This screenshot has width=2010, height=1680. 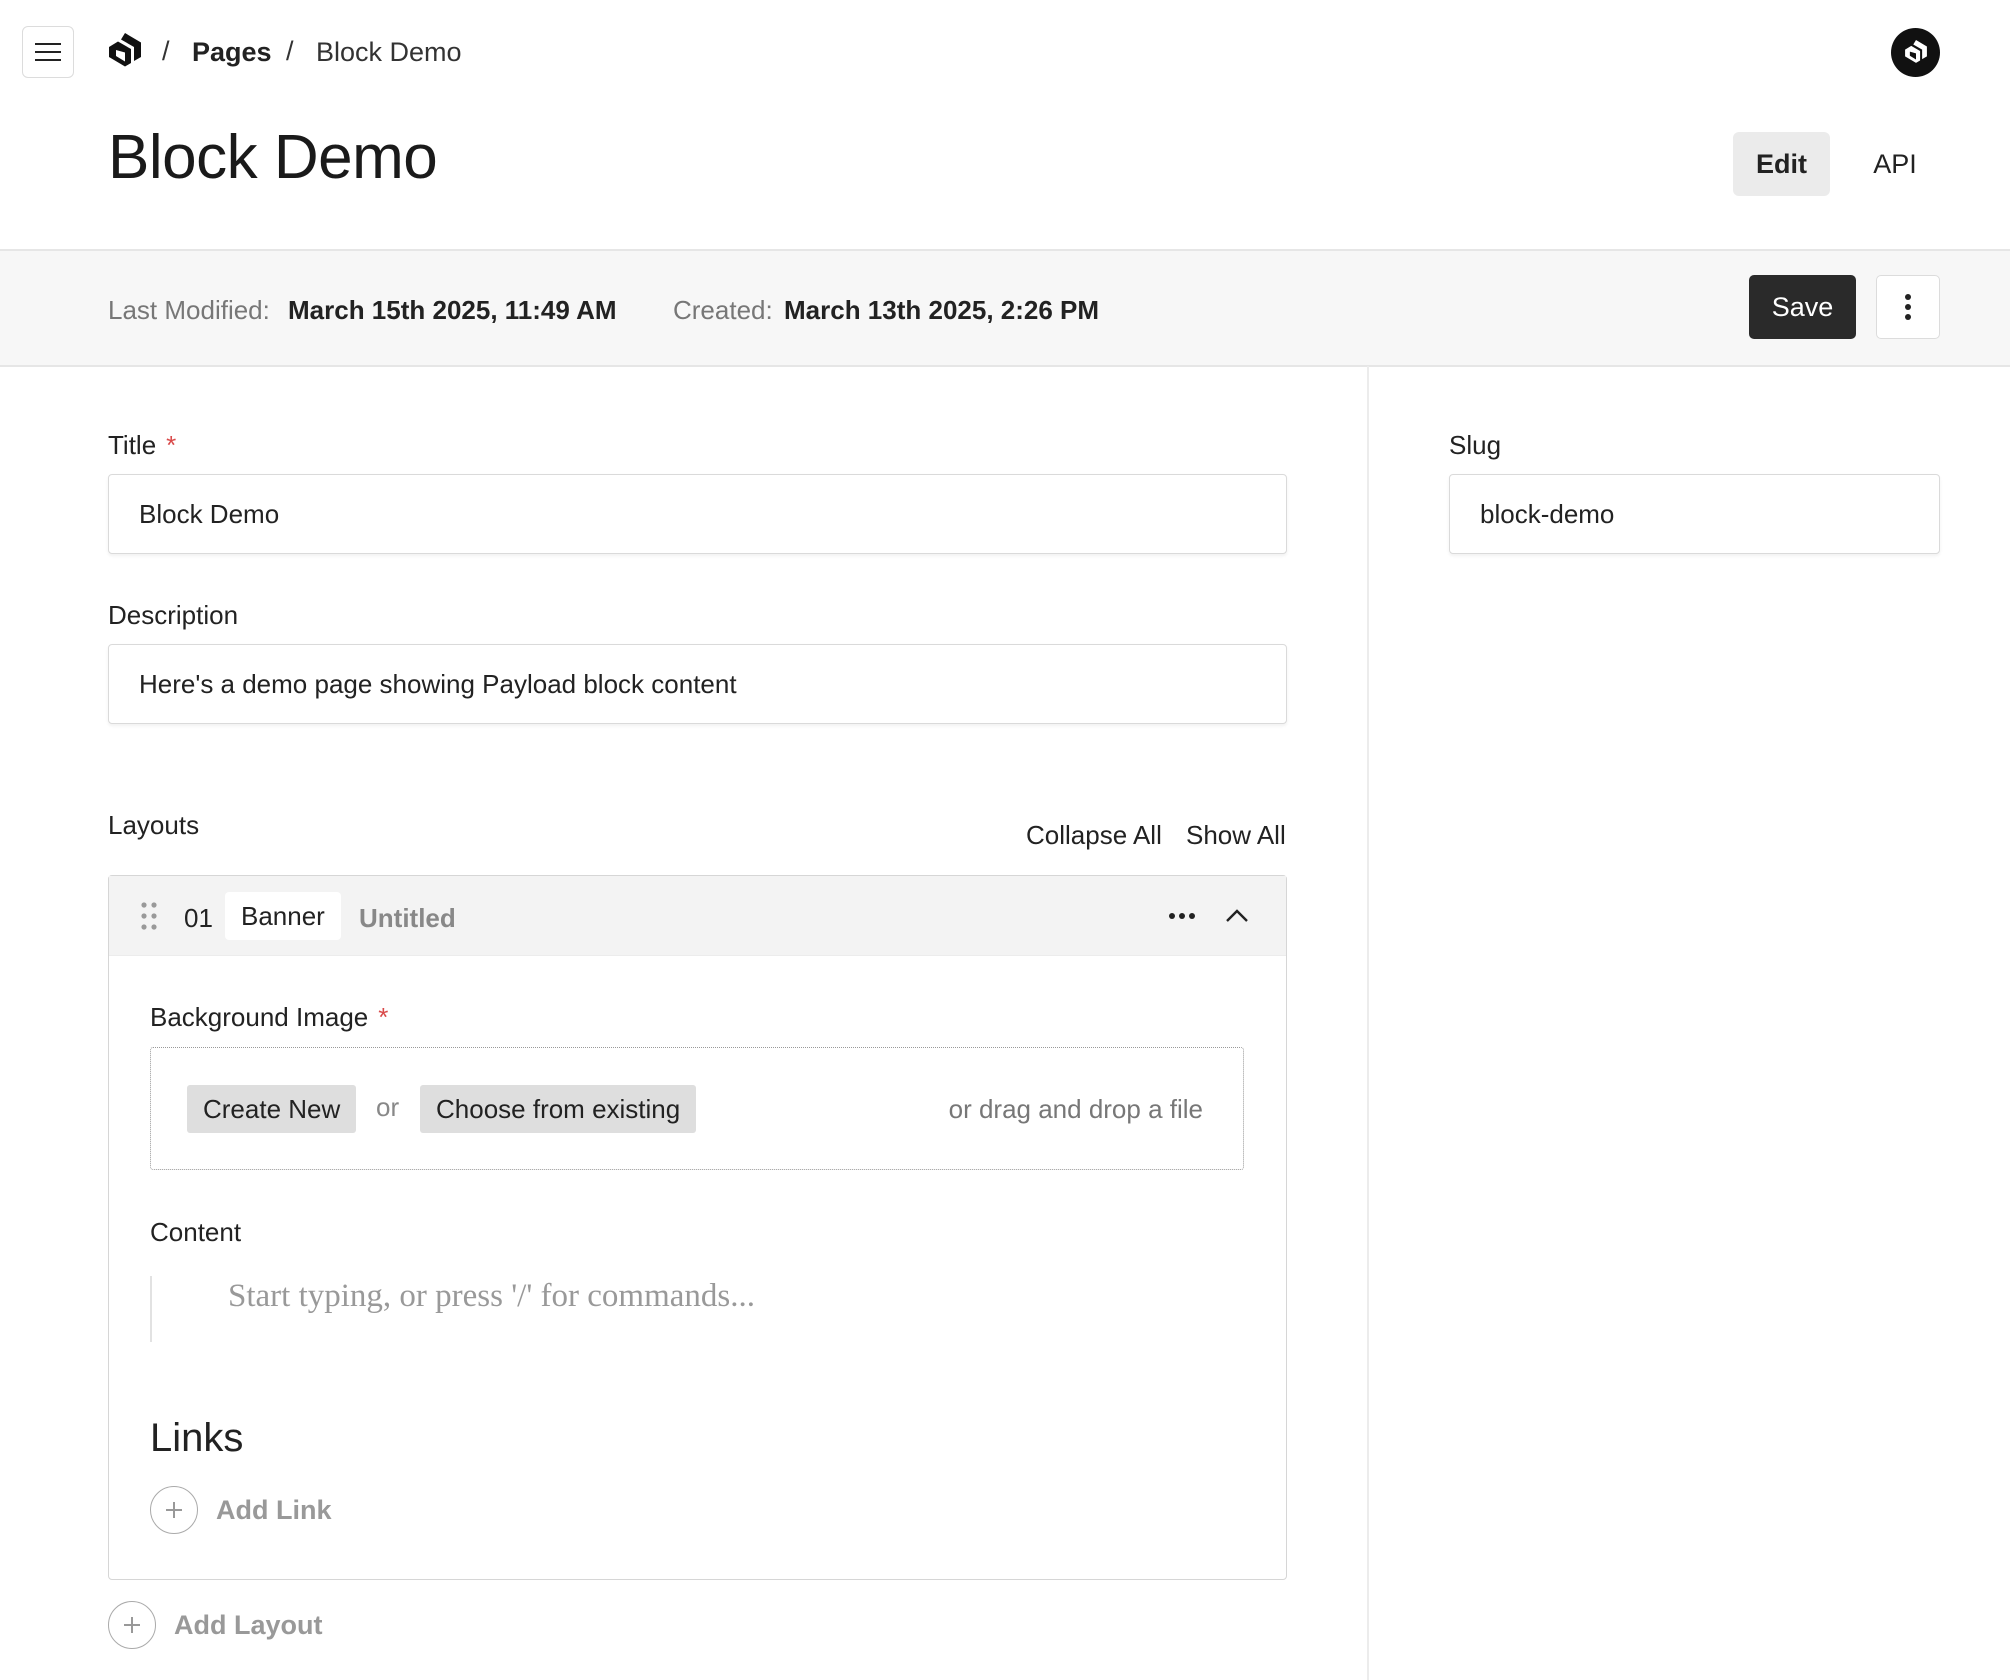 What do you see at coordinates (149, 916) in the screenshot?
I see `drag-handle-icon` at bounding box center [149, 916].